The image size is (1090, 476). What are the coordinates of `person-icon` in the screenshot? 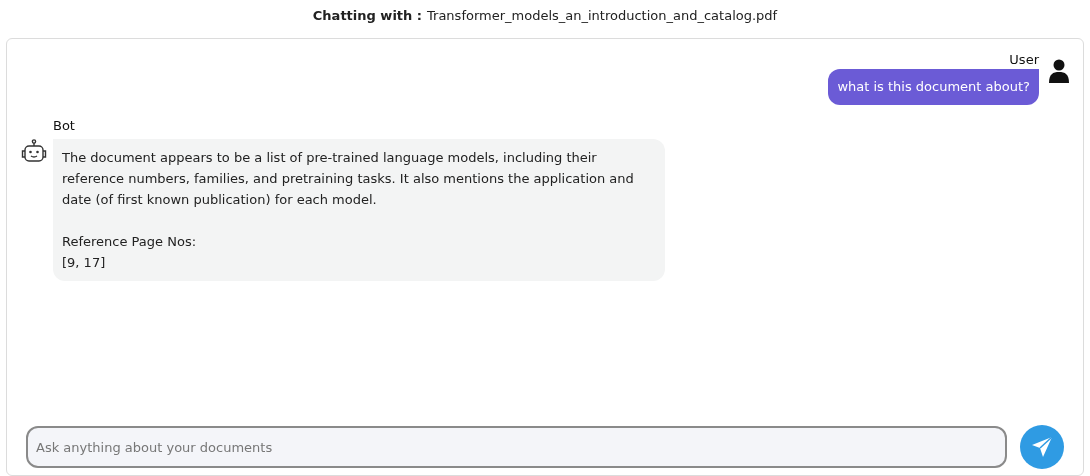 It's located at (1059, 71).